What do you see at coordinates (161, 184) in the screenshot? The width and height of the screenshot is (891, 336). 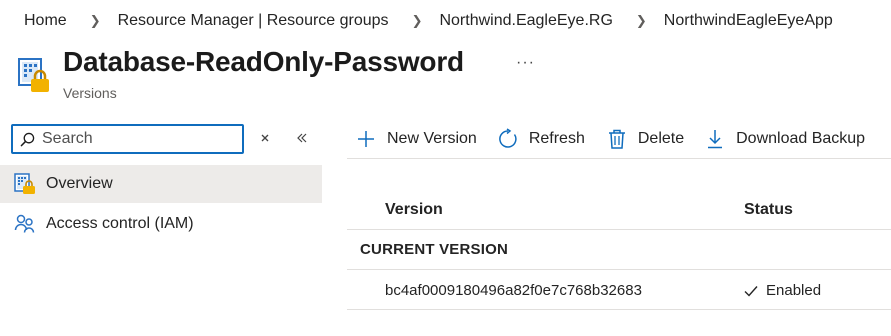 I see `sidebar-item-overview: Overview` at bounding box center [161, 184].